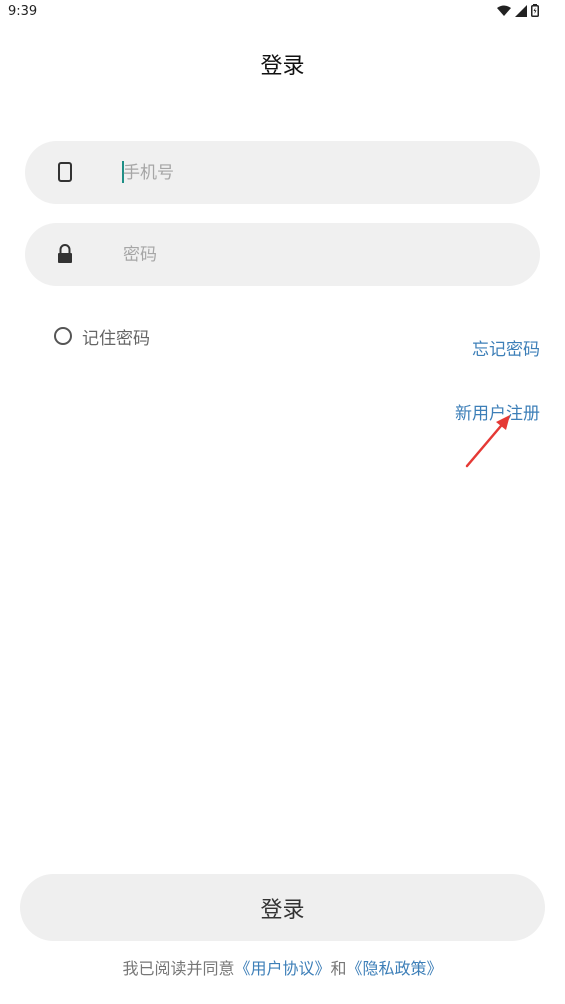 The image size is (565, 1004). What do you see at coordinates (178, 968) in the screenshot?
I see `agreement-prefix: 我已阅读并同意` at bounding box center [178, 968].